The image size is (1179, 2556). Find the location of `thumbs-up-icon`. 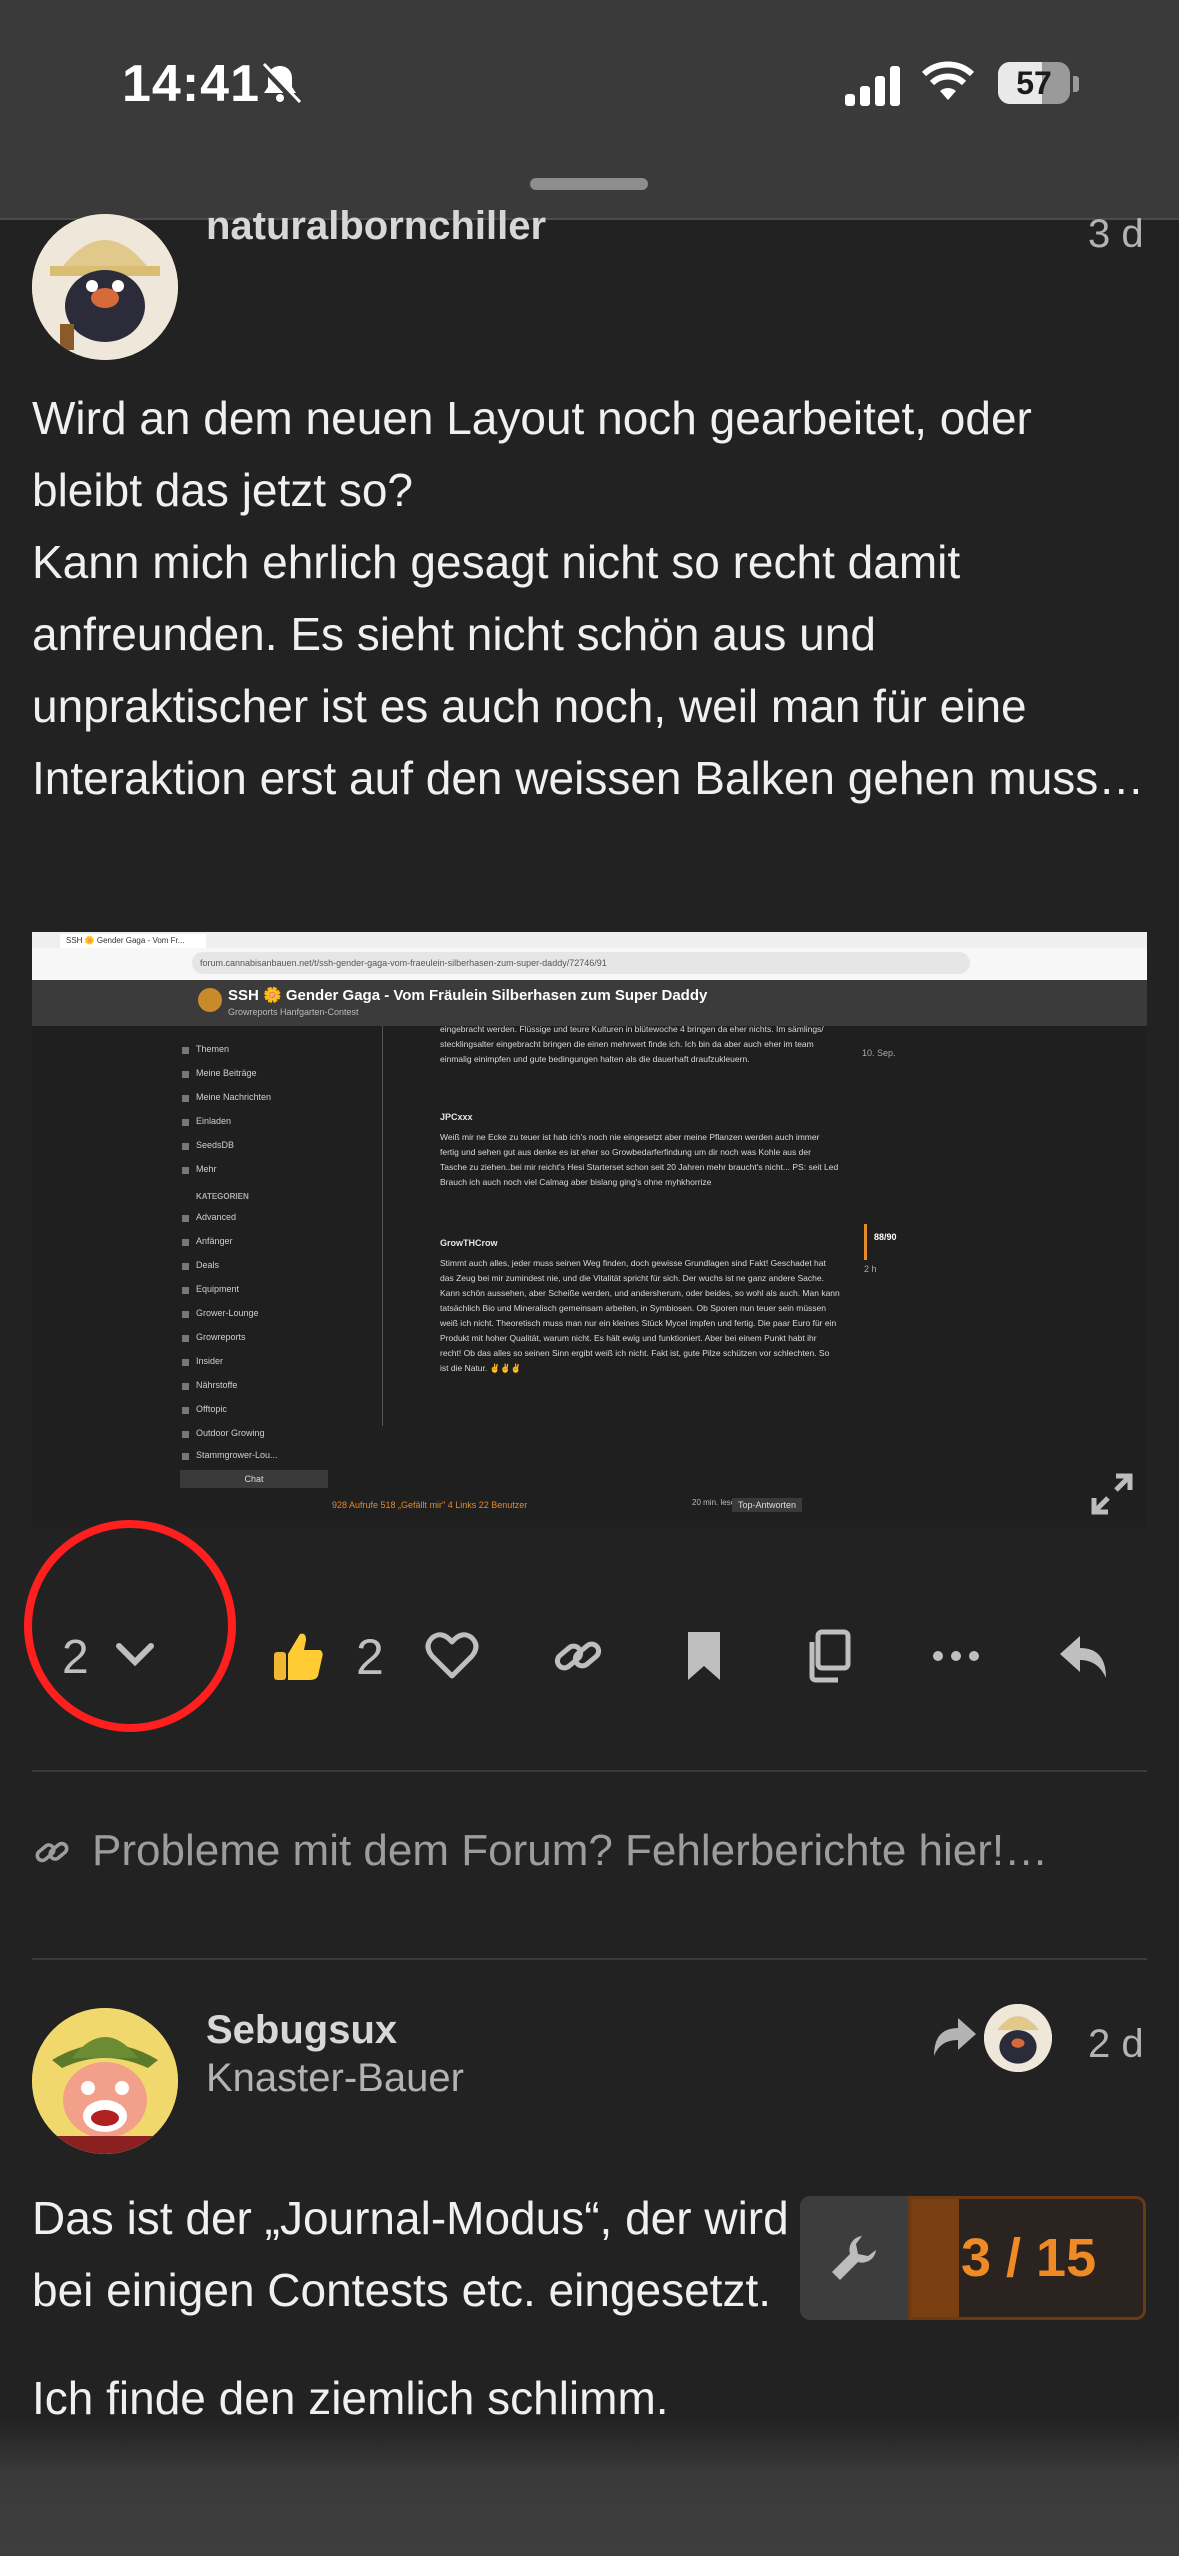

thumbs-up-icon is located at coordinates (298, 1656).